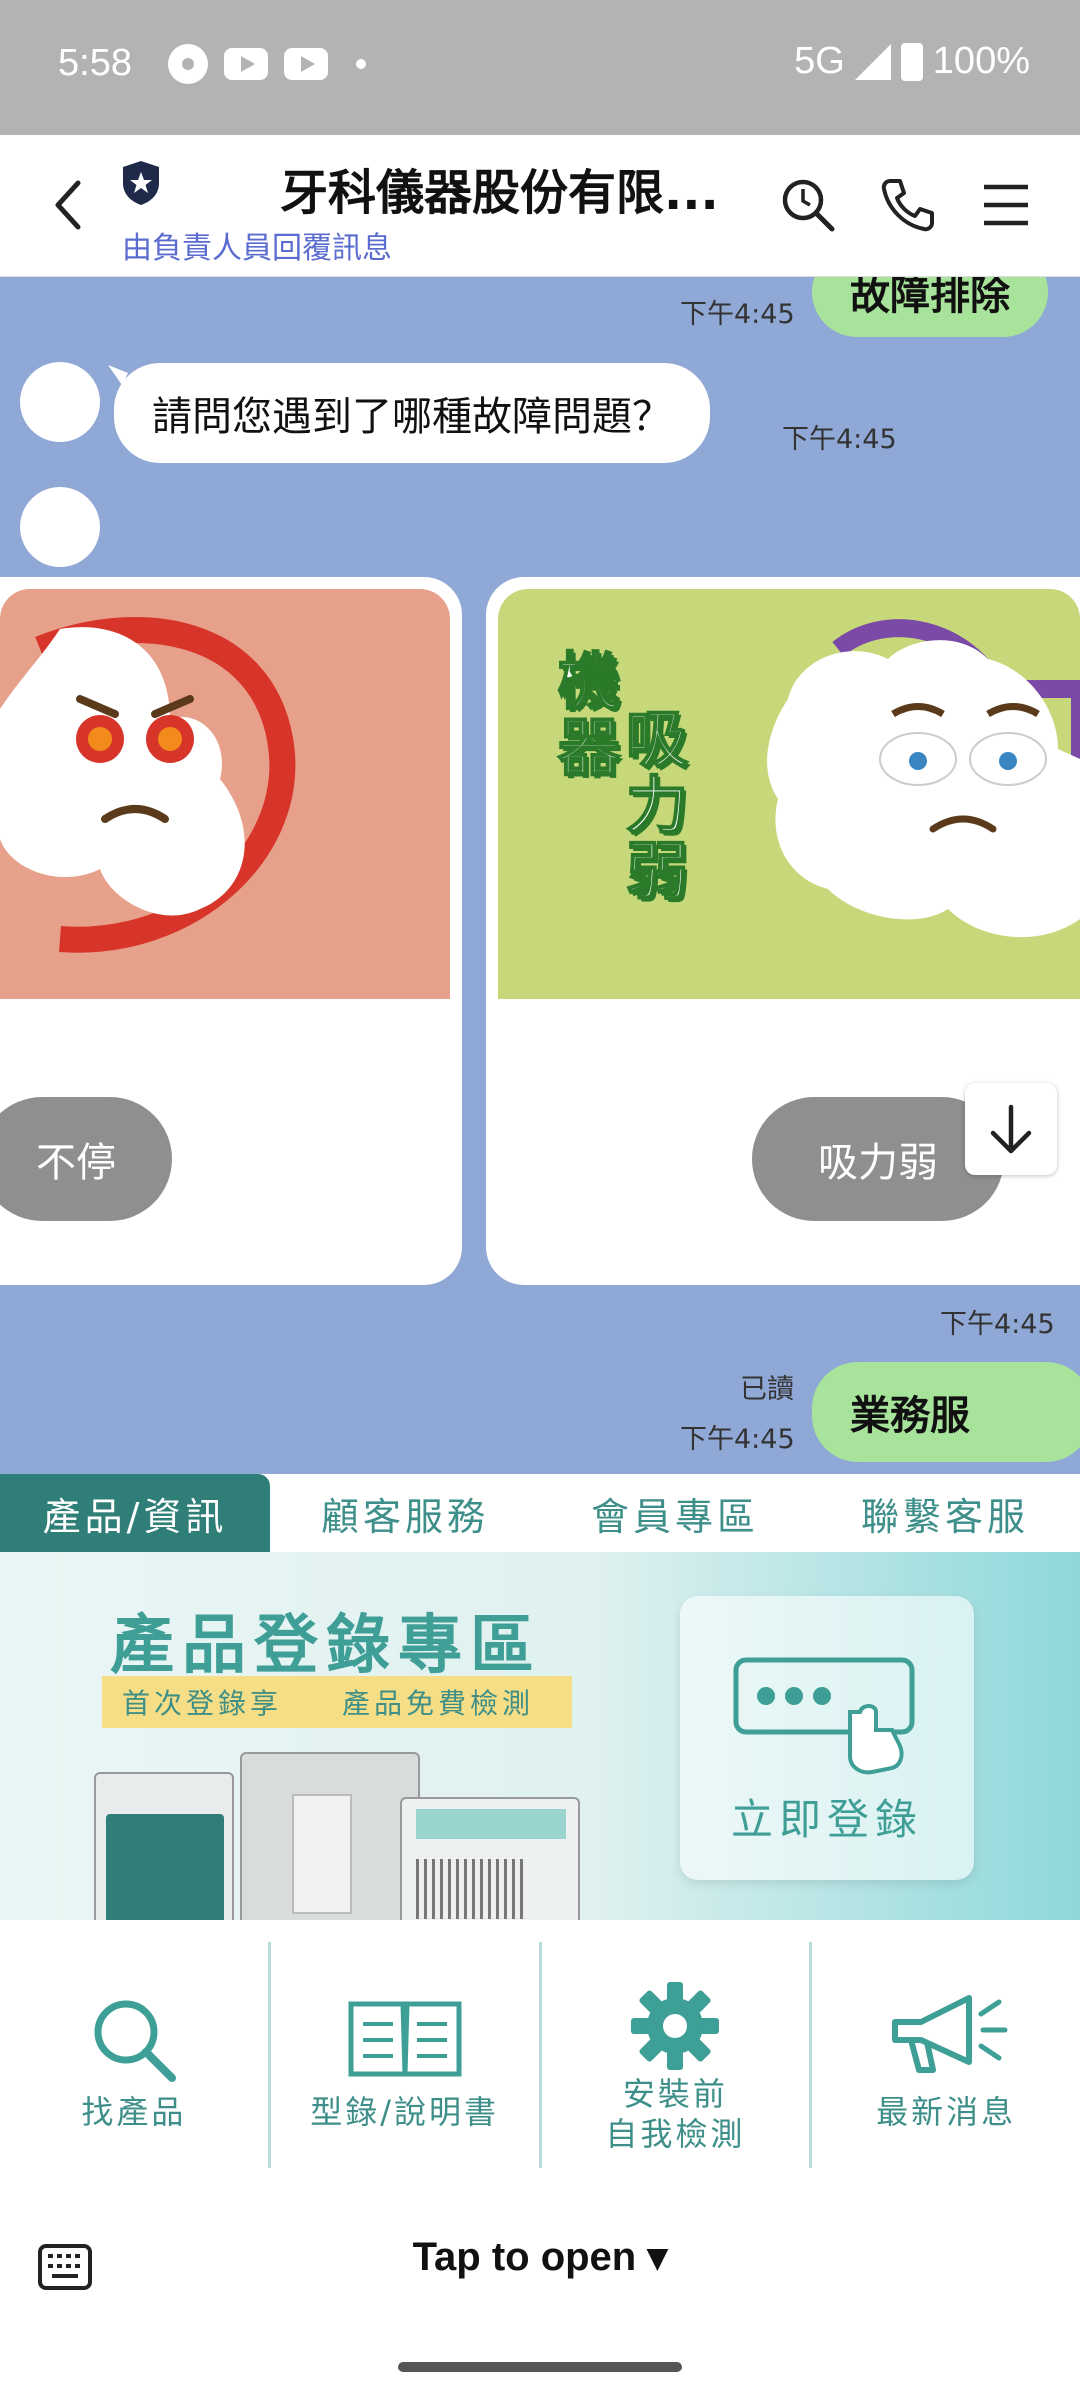 This screenshot has height=2400, width=1080. What do you see at coordinates (824, 1716) in the screenshot?
I see `typing-hand-icon` at bounding box center [824, 1716].